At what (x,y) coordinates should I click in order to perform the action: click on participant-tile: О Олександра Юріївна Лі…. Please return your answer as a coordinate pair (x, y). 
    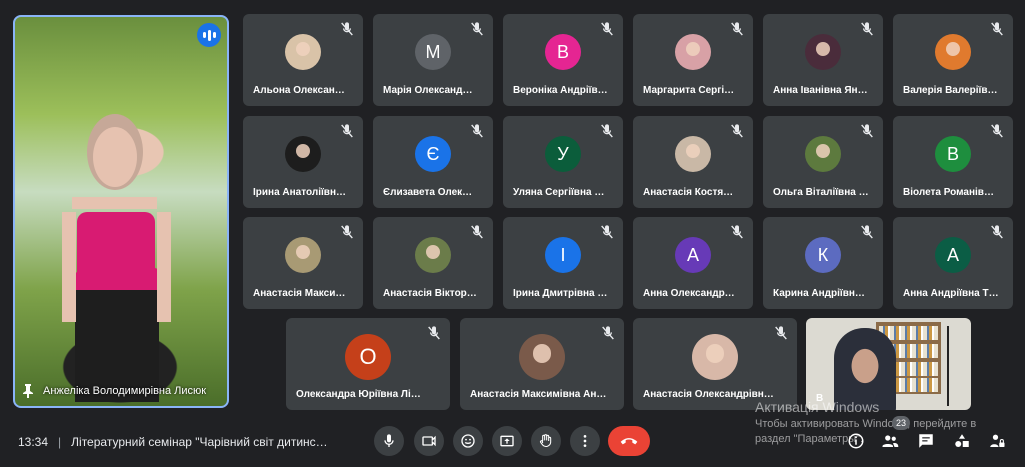
    Looking at the image, I should click on (368, 364).